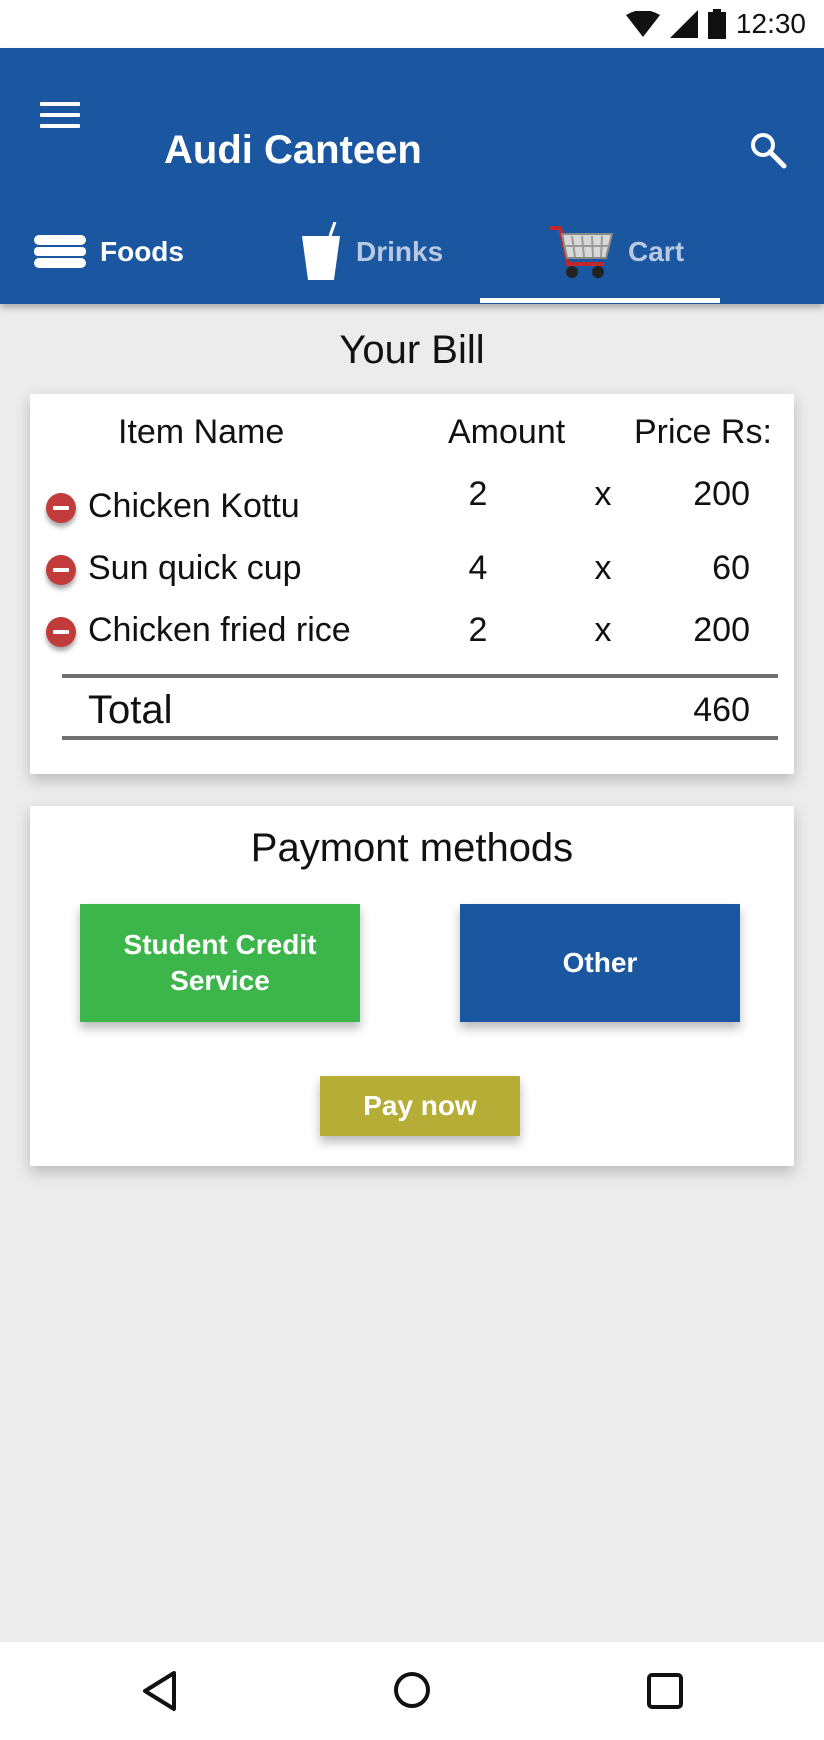  Describe the element at coordinates (60, 251) in the screenshot. I see `burger-icon` at that location.